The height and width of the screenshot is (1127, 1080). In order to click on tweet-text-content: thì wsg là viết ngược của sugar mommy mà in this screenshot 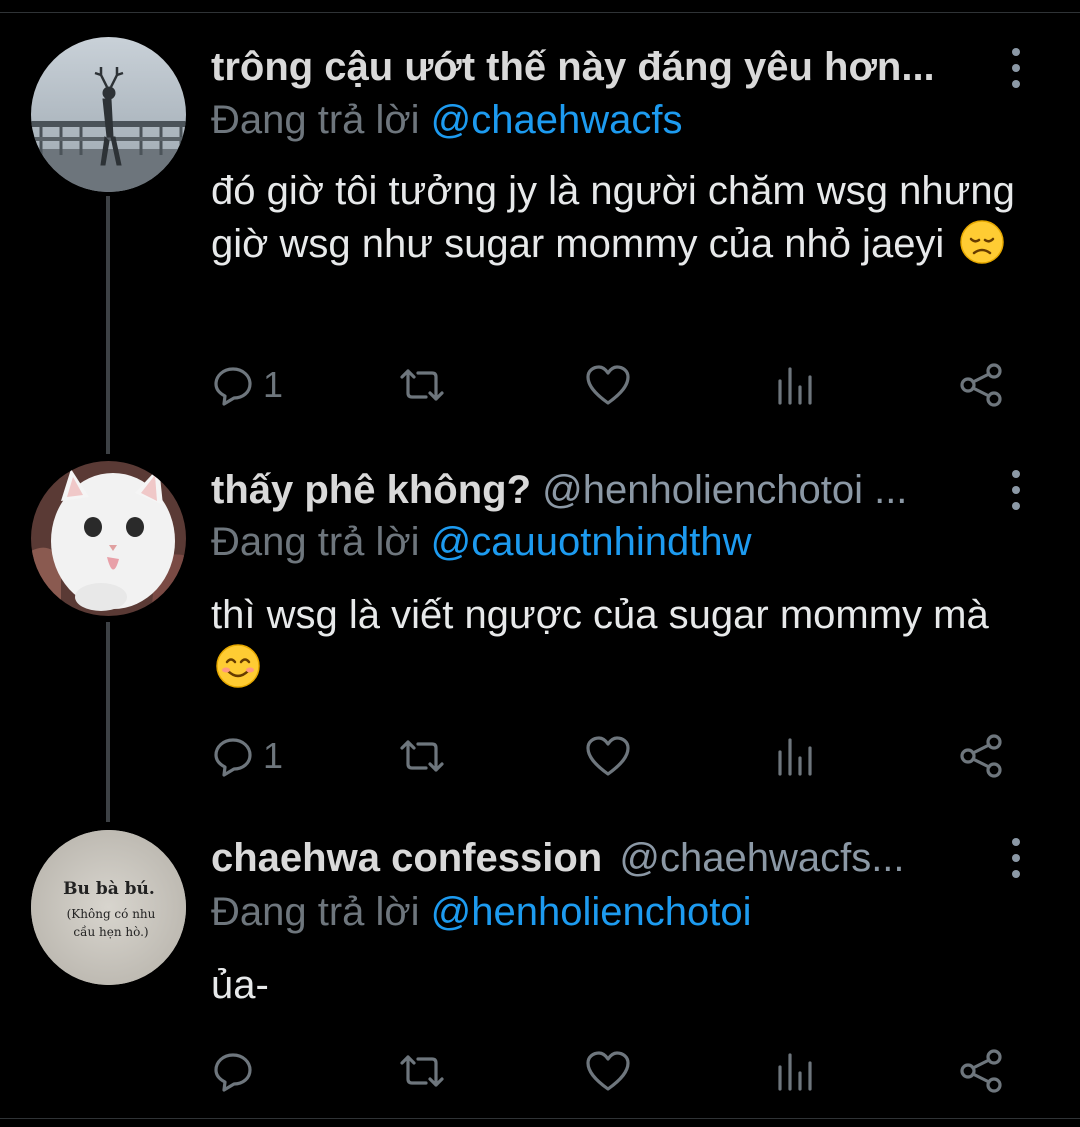, I will do `click(600, 615)`.